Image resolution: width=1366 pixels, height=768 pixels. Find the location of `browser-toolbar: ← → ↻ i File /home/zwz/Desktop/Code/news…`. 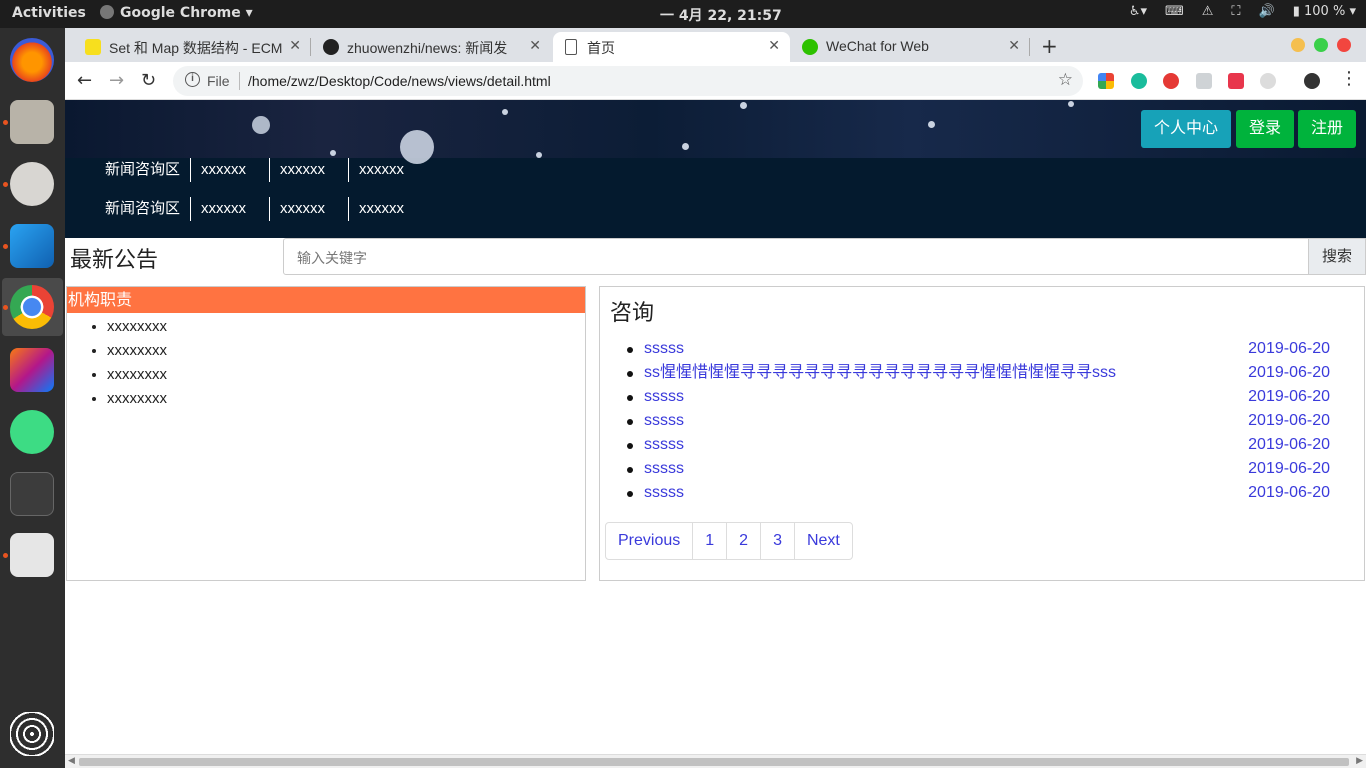

browser-toolbar: ← → ↻ i File /home/zwz/Desktop/Code/news… is located at coordinates (715, 81).